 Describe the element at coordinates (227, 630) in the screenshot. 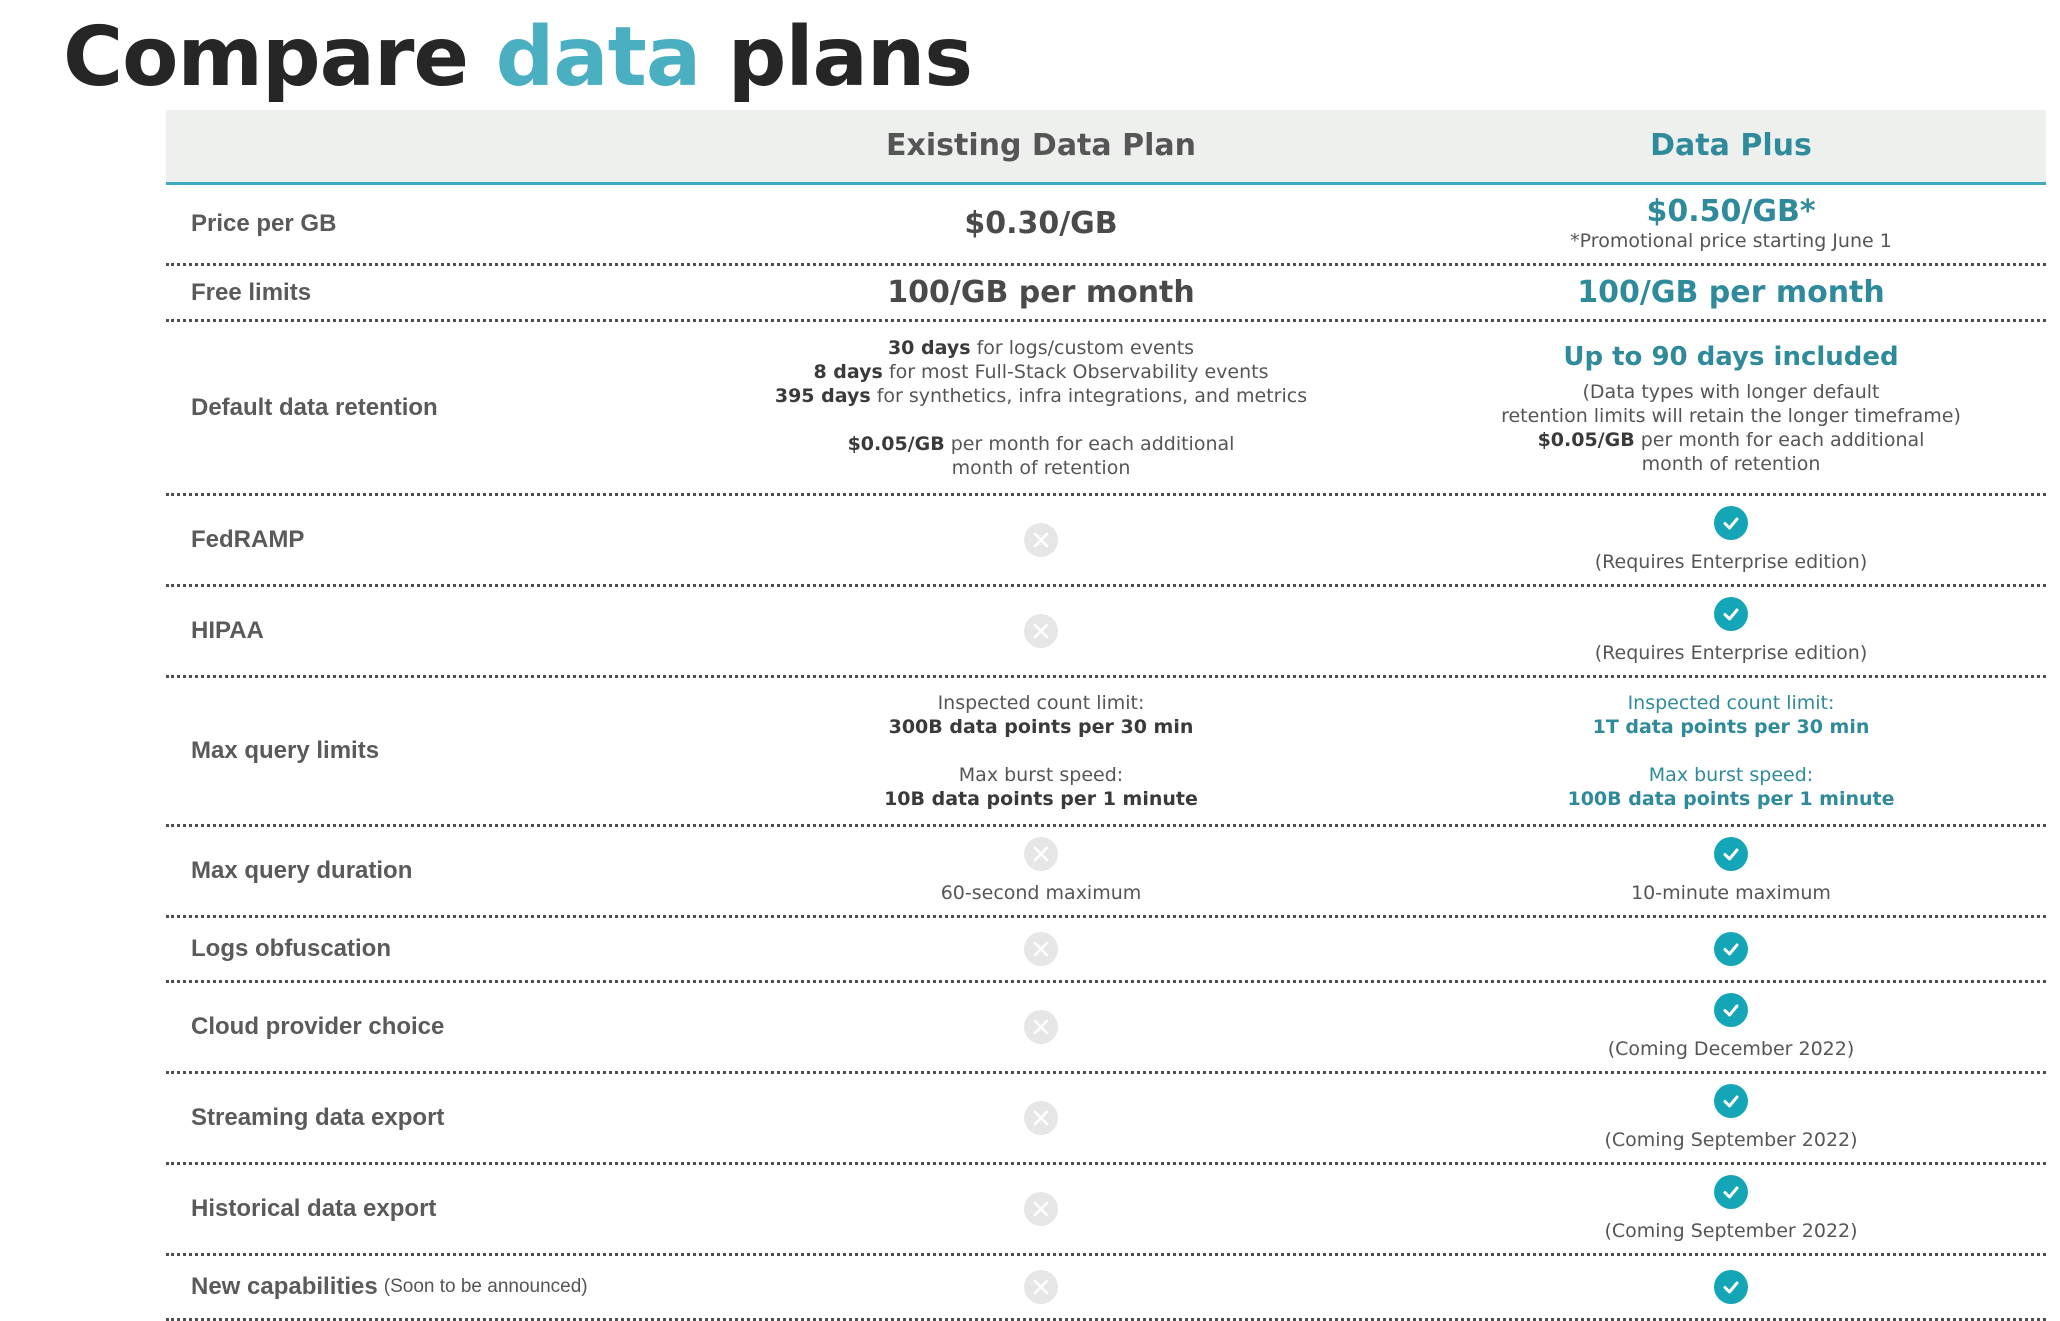

I see `row-label: HIPAA` at that location.